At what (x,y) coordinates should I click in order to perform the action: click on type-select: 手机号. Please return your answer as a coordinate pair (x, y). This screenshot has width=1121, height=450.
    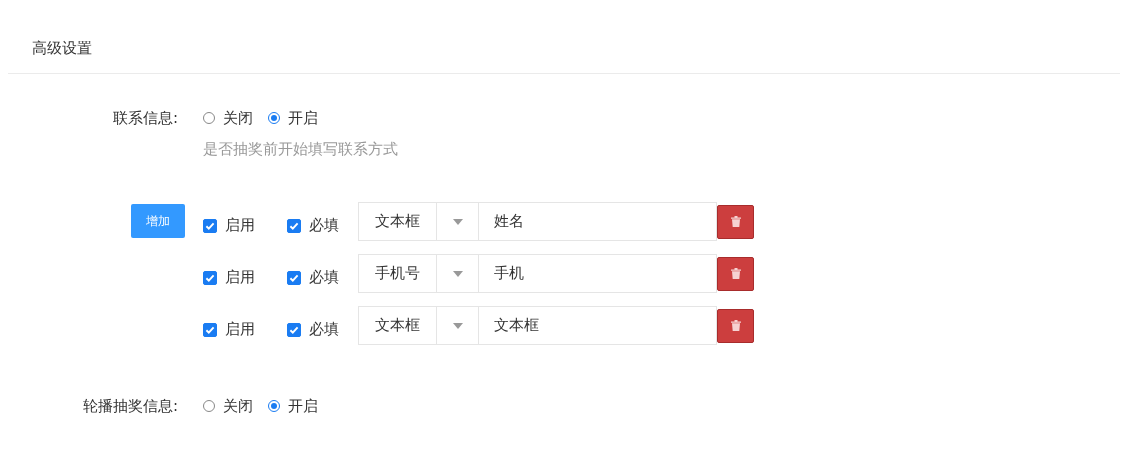
    Looking at the image, I should click on (418, 273).